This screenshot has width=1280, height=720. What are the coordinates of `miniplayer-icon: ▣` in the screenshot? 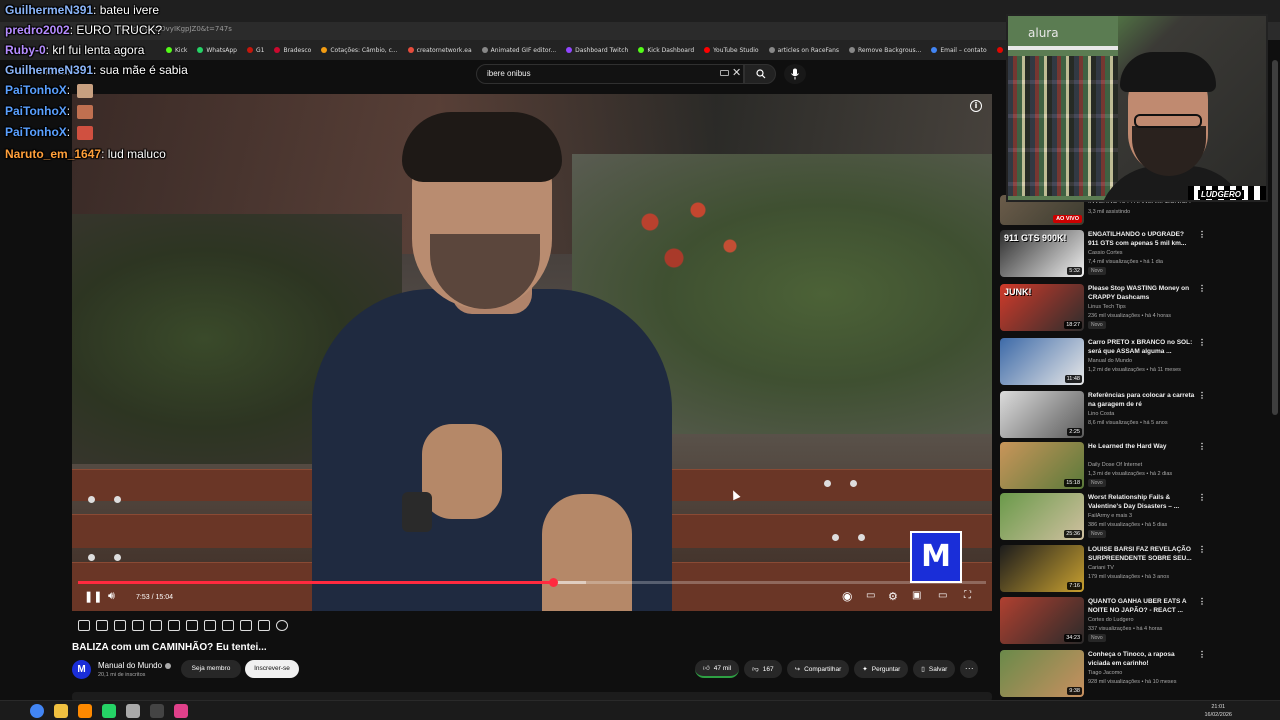 It's located at (916, 595).